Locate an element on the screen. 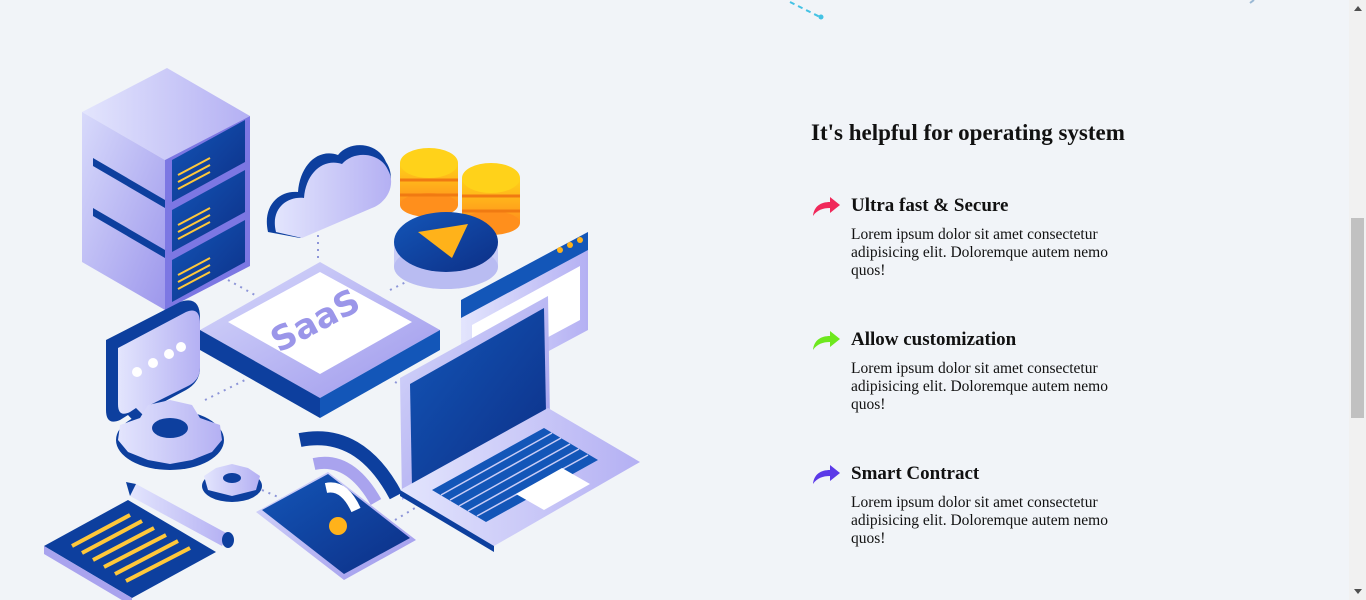 The height and width of the screenshot is (600, 1366). section-title: It's helpful for operating system is located at coordinates (968, 132).